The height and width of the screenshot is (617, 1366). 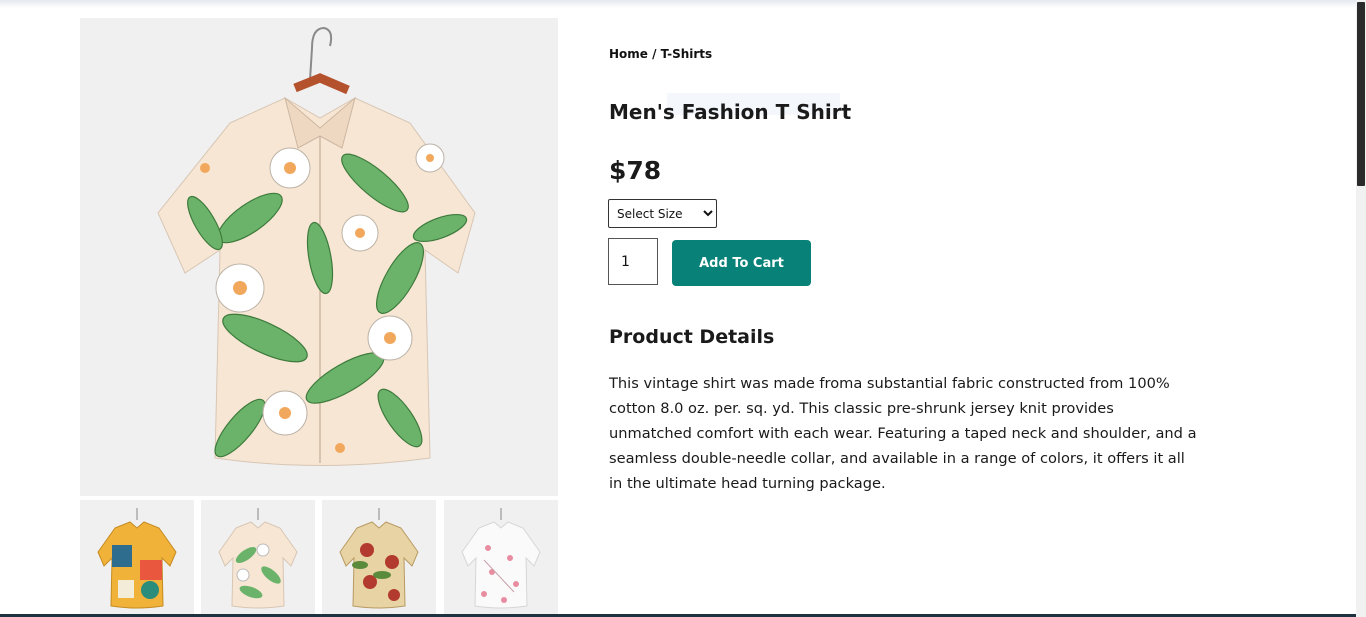 What do you see at coordinates (741, 263) in the screenshot?
I see `add-to-cart-button: Add To Cart` at bounding box center [741, 263].